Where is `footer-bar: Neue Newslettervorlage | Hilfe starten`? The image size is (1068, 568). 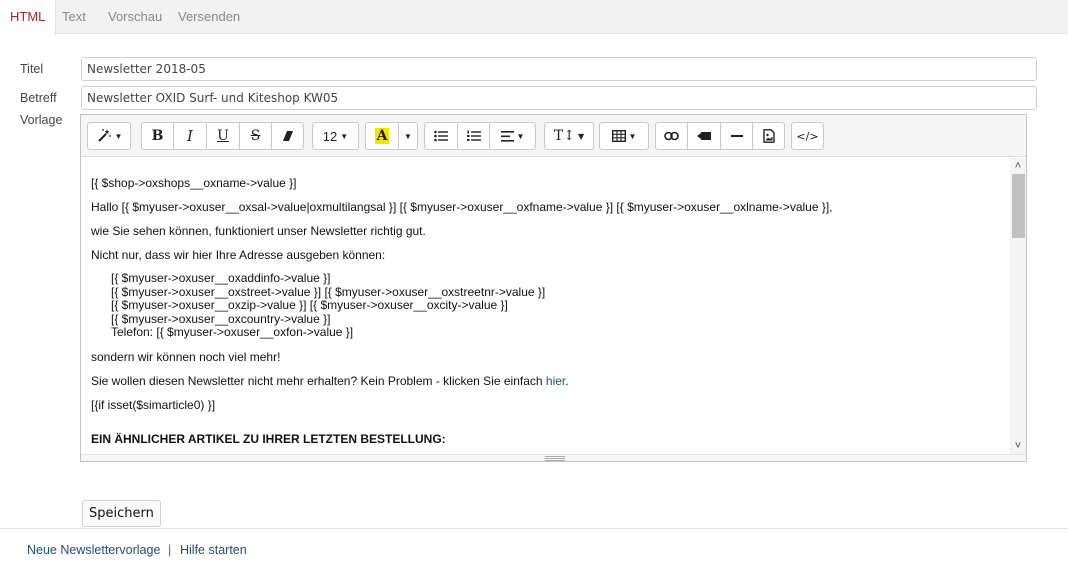
footer-bar: Neue Newslettervorlage | Hilfe starten is located at coordinates (534, 548).